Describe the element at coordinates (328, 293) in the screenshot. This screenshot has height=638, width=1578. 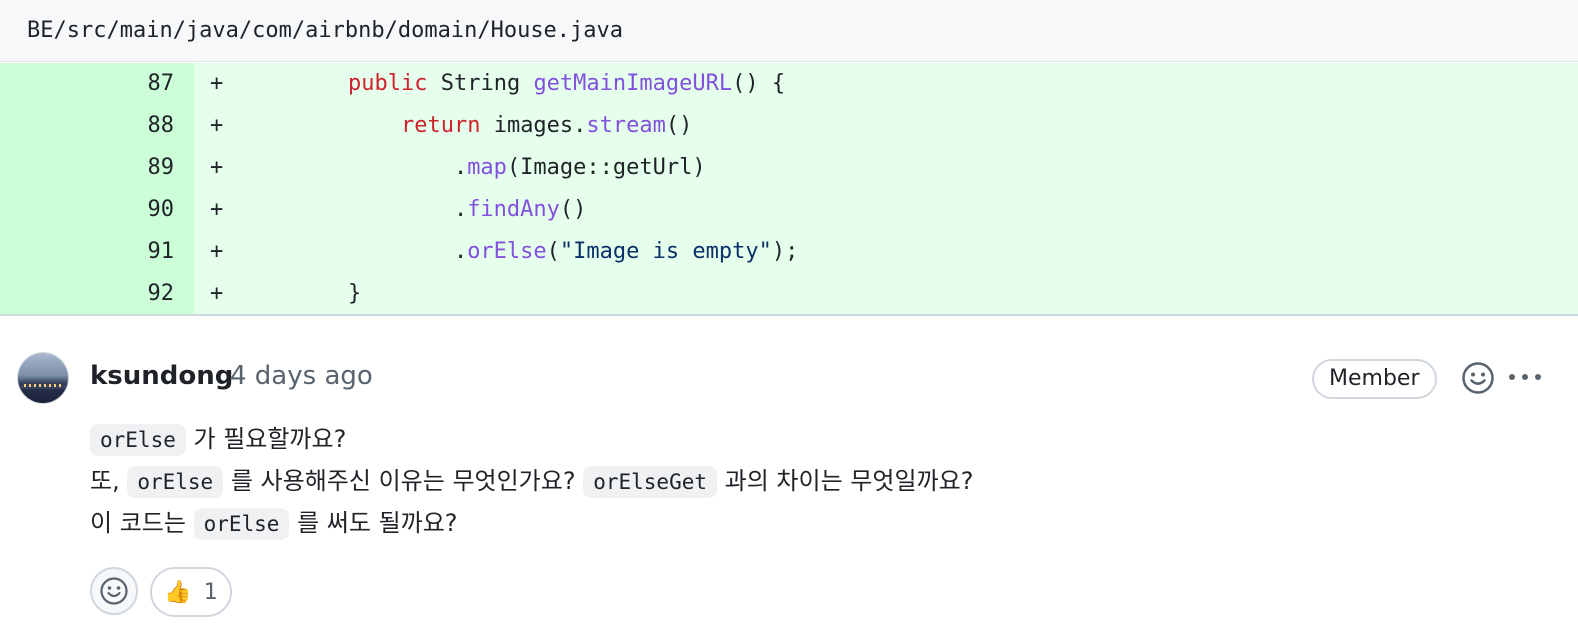
I see `code-token: }` at that location.